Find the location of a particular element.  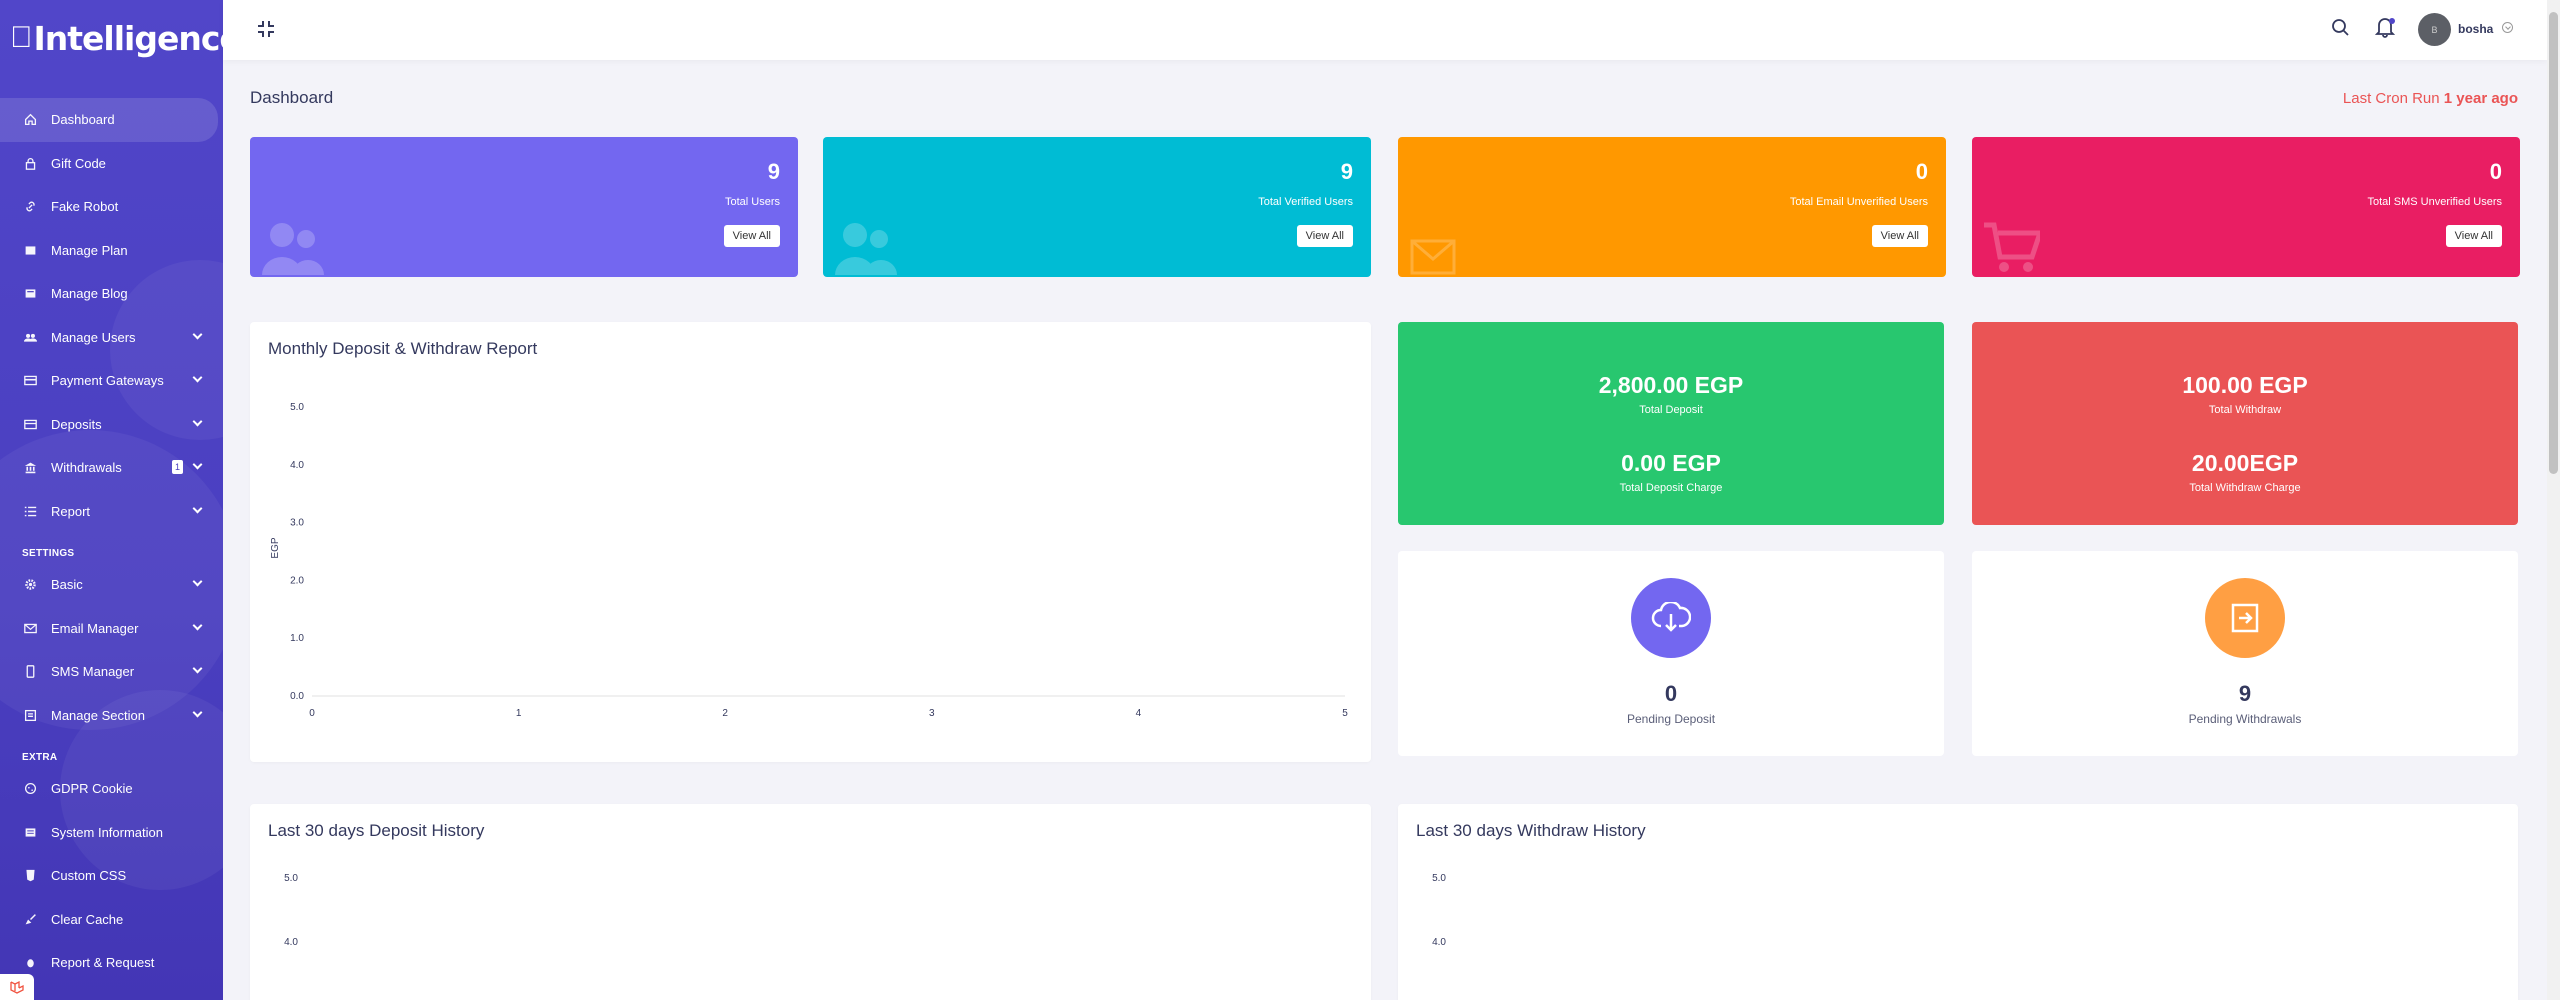

avatar: B is located at coordinates (2434, 29).